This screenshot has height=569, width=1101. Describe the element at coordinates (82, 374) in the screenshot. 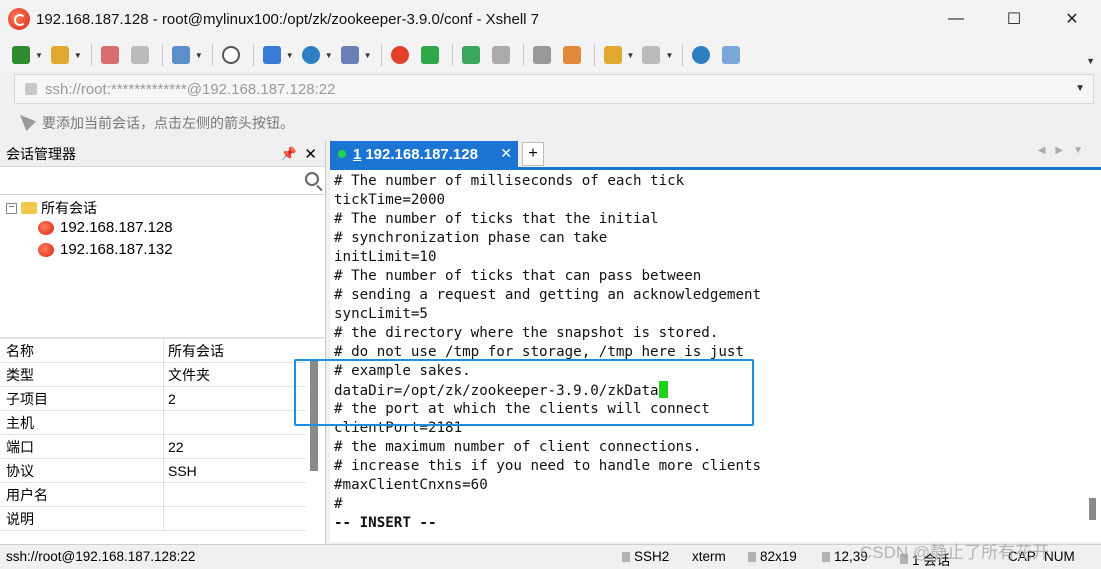

I see `property-key: 类型` at that location.